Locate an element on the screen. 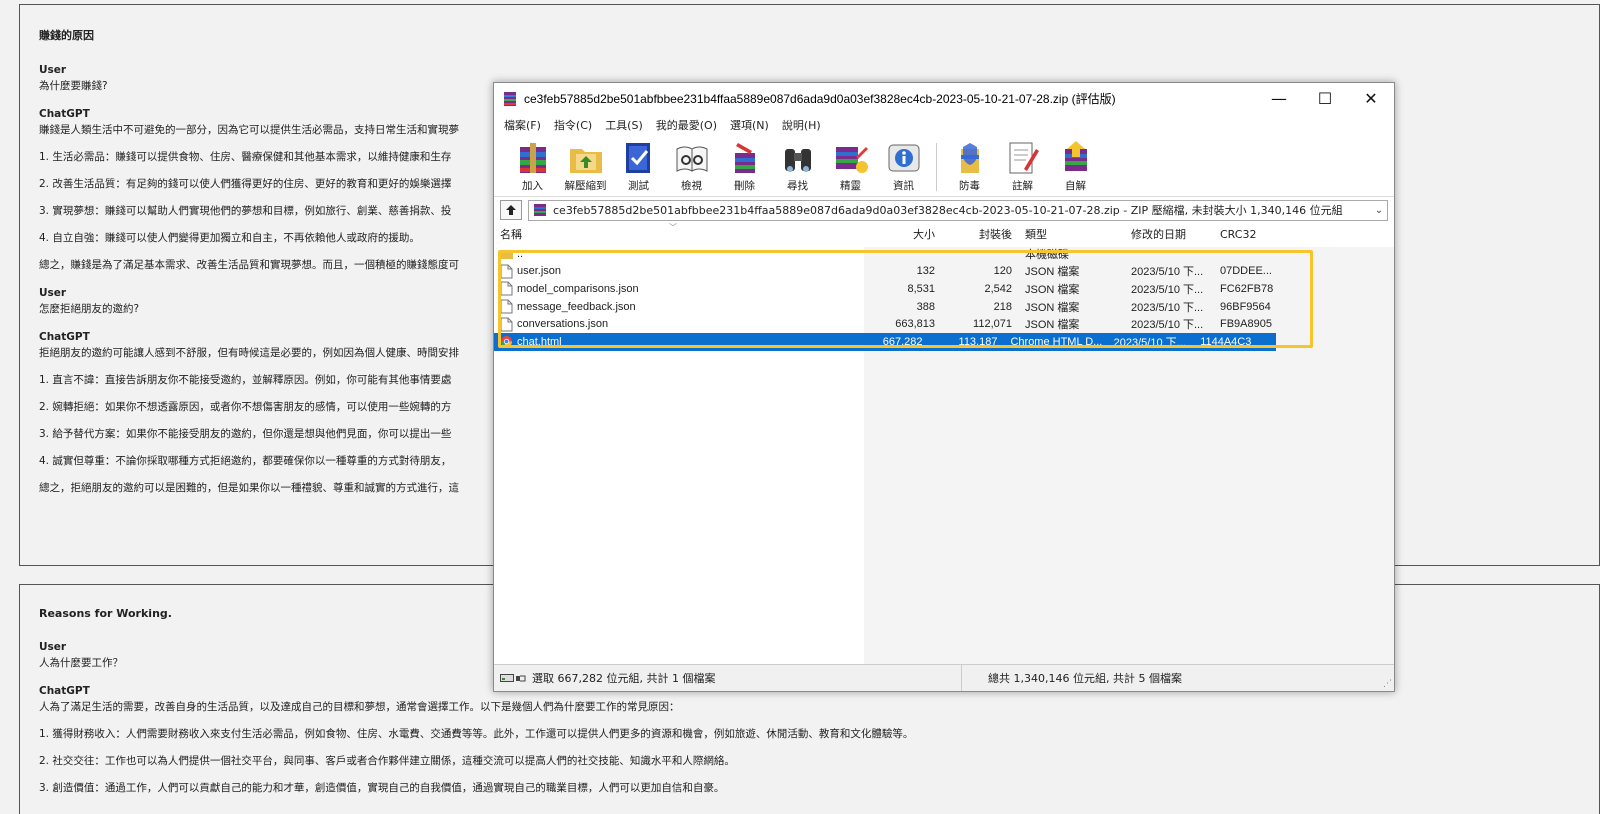 This screenshot has height=814, width=1600. file-name: model_comparisons.json is located at coordinates (578, 288).